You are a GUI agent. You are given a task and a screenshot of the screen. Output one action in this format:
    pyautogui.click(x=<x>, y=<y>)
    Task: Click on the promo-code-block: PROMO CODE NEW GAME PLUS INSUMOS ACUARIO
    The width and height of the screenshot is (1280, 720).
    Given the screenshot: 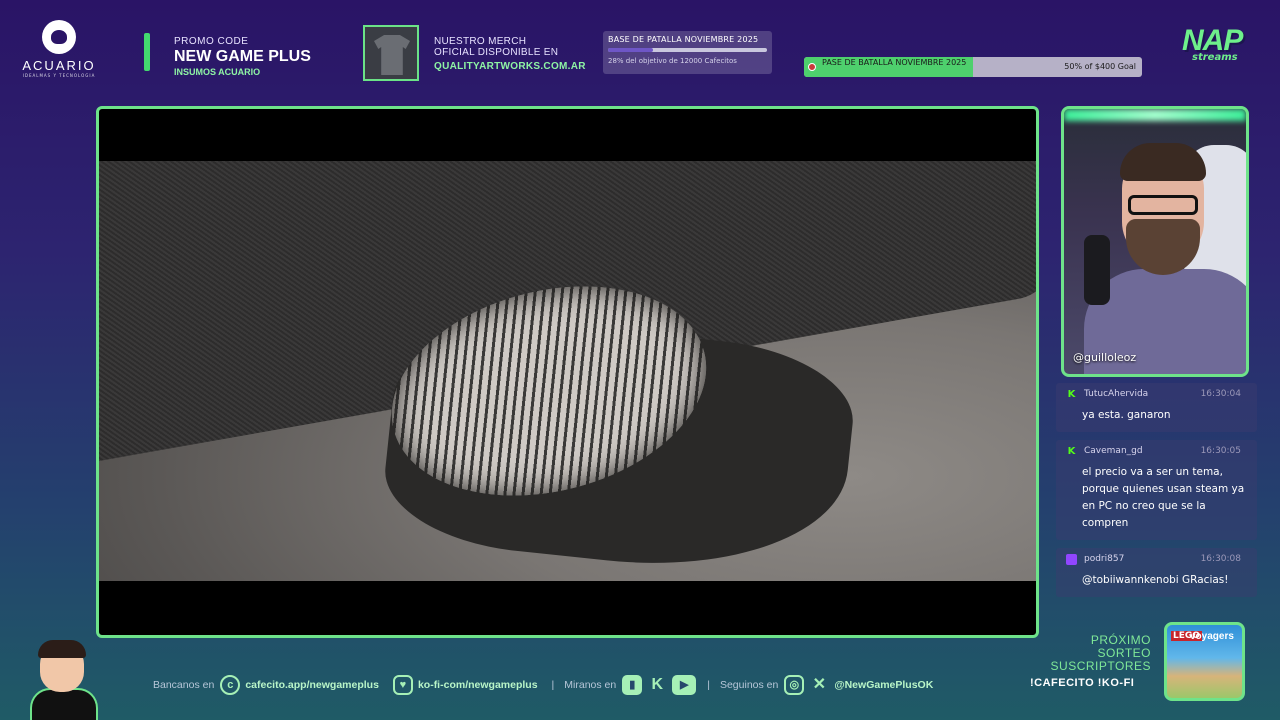 What is the action you would take?
    pyautogui.click(x=242, y=56)
    